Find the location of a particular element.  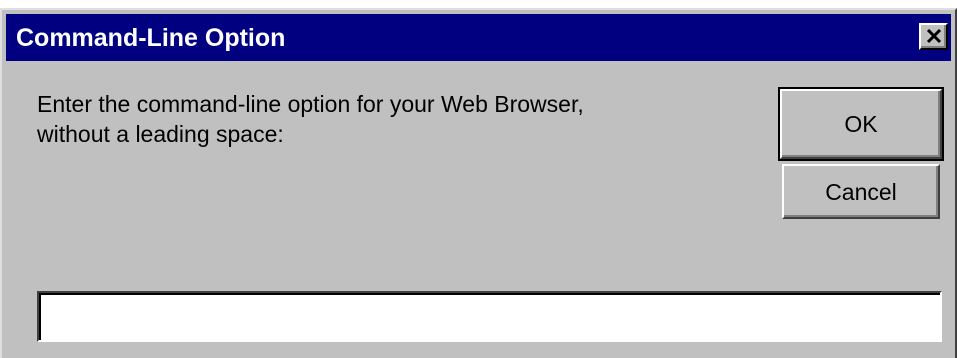

instruction-line-2: without a leading space: is located at coordinates (160, 134).